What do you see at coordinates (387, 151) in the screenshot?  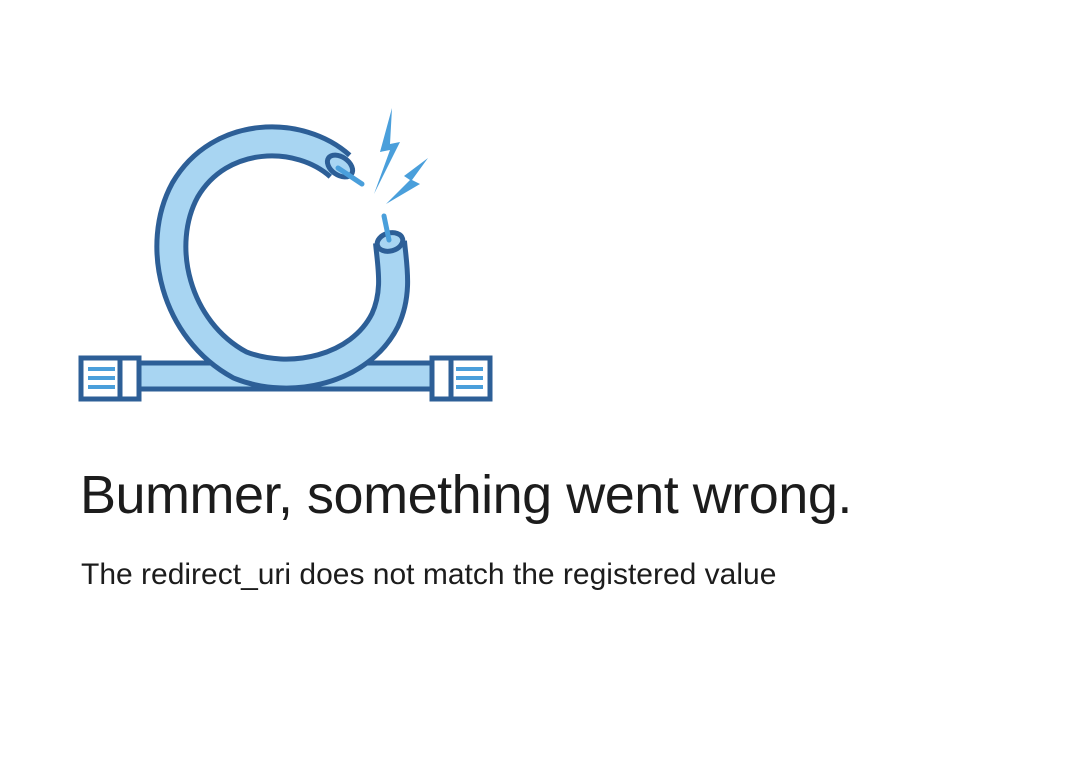 I see `spark-large` at bounding box center [387, 151].